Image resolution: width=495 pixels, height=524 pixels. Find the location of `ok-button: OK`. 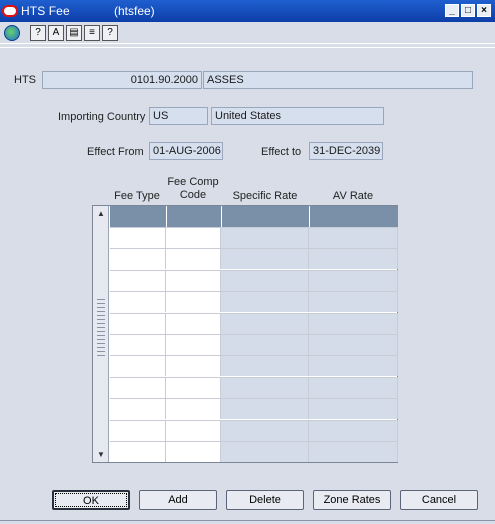

ok-button: OK is located at coordinates (91, 500).